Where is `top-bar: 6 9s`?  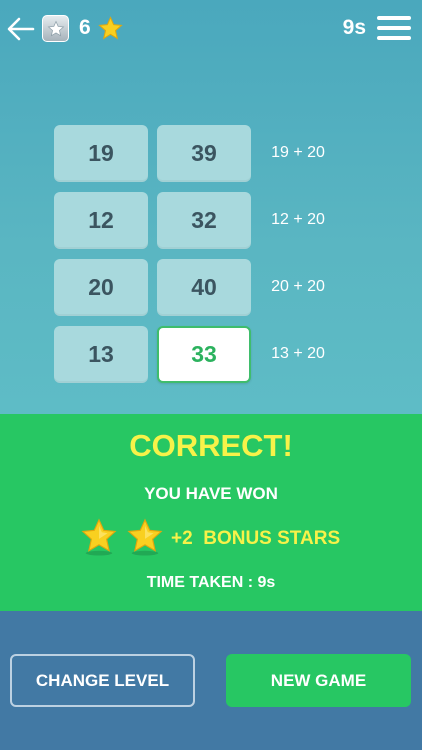
top-bar: 6 9s is located at coordinates (211, 29).